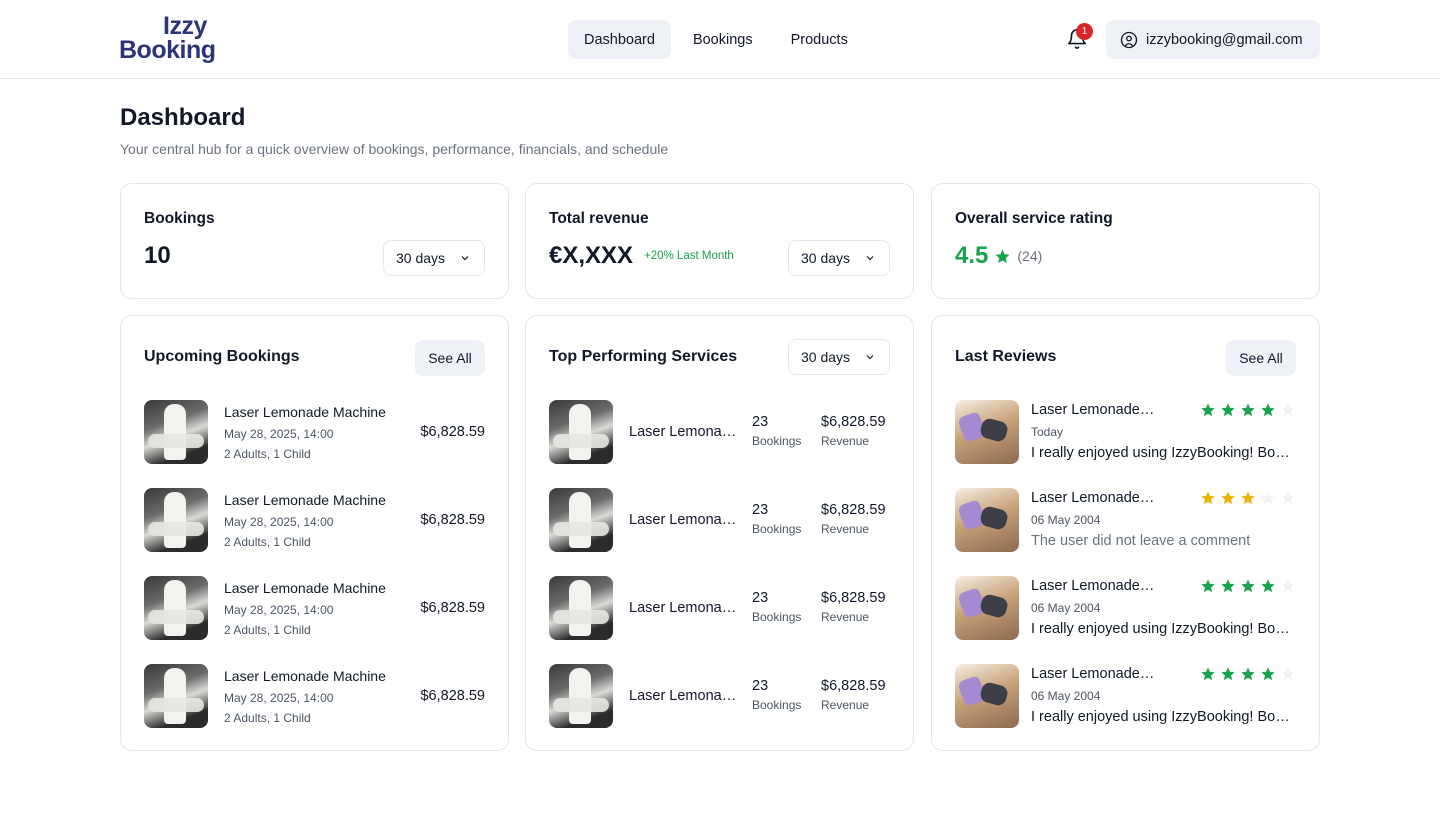 The image size is (1440, 822). I want to click on review-text: The user did not leave a comment, so click(1141, 541).